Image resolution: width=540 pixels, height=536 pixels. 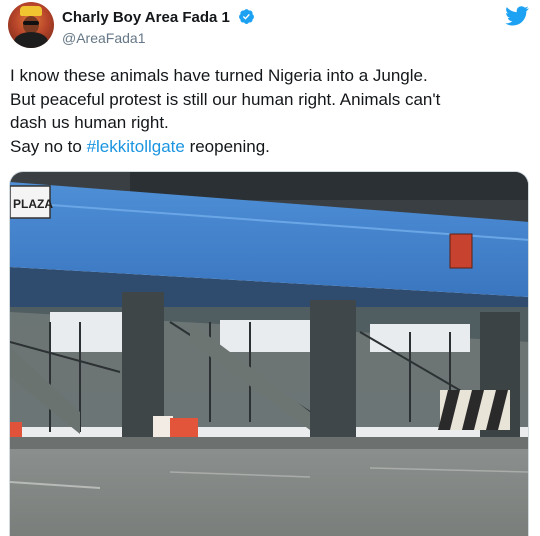 I want to click on author-display-name: Charly Boy Area Fada 1, so click(x=158, y=17).